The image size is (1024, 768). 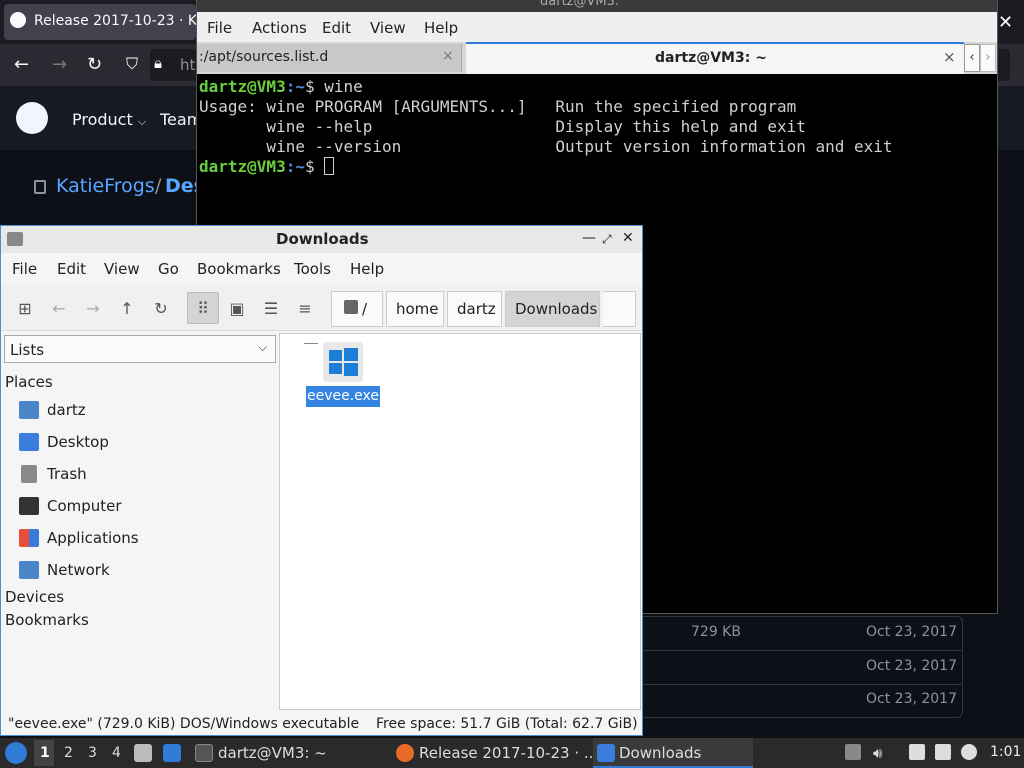 I want to click on desktop-launcher-icon, so click(x=172, y=753).